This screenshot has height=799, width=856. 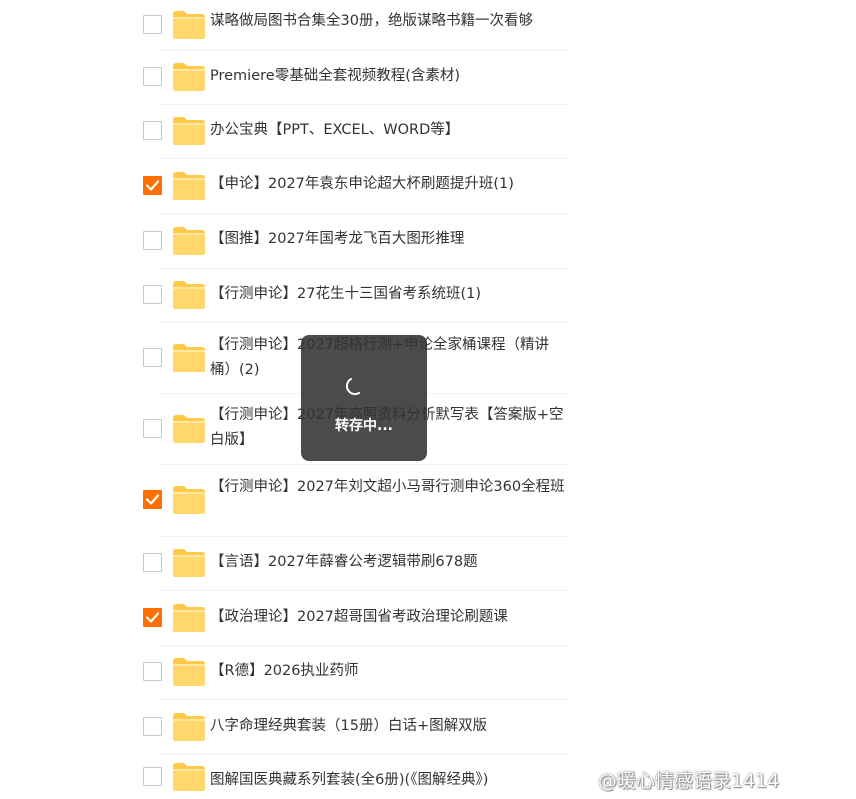 What do you see at coordinates (352, 387) in the screenshot?
I see `loading-spinner-icon` at bounding box center [352, 387].